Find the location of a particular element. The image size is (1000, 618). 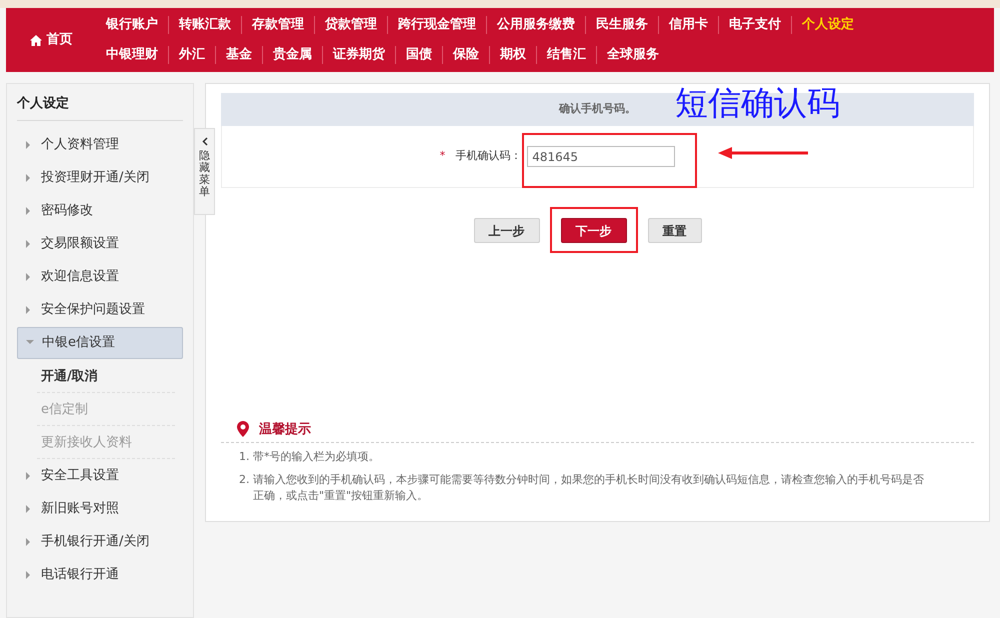

required-mark: * is located at coordinates (443, 156).